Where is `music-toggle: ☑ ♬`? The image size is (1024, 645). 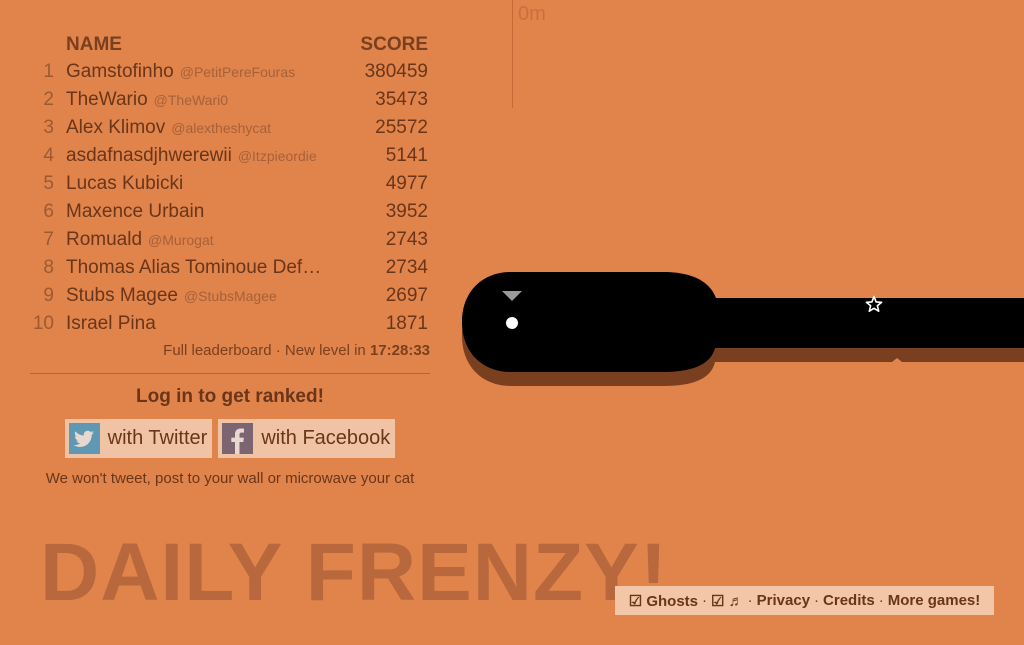 music-toggle: ☑ ♬ is located at coordinates (727, 601).